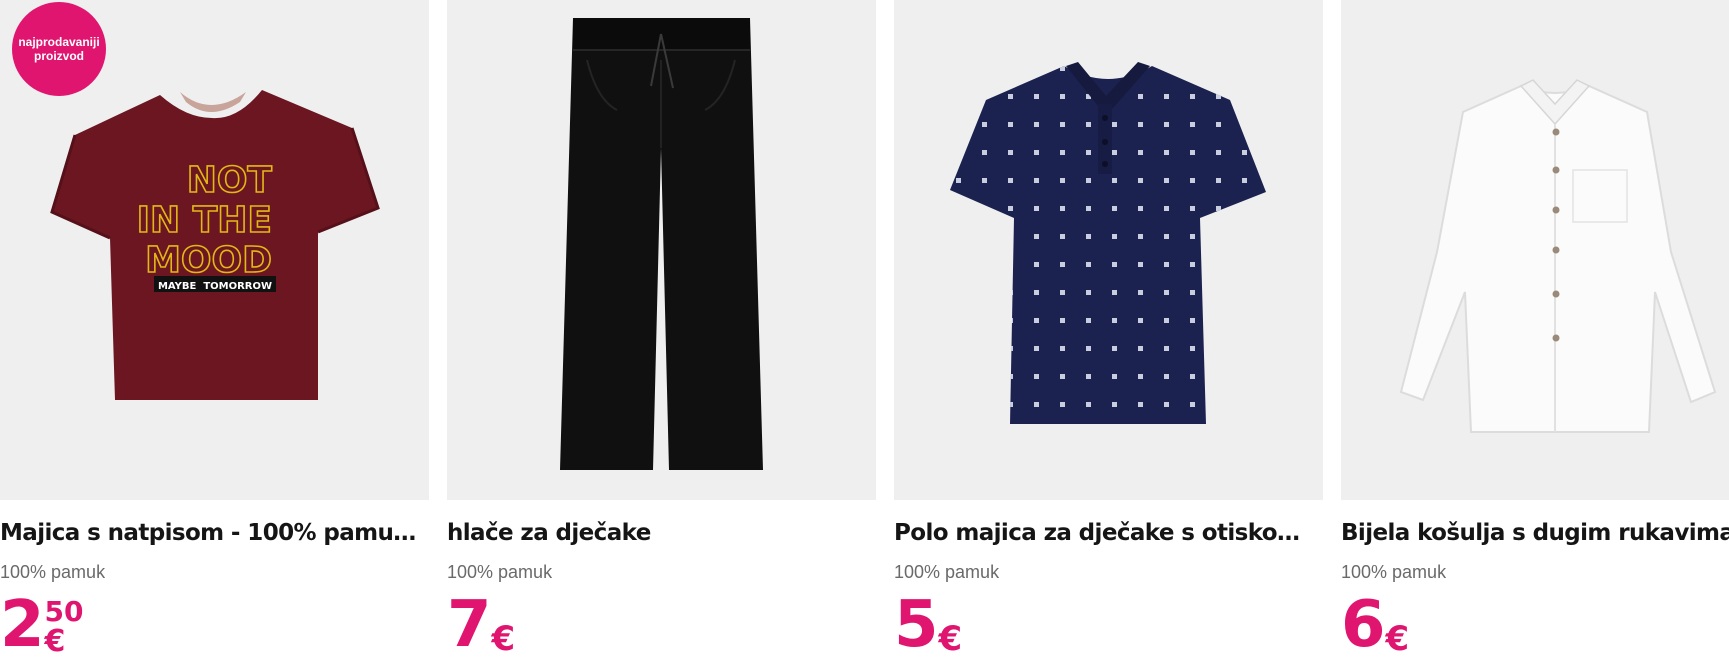 The width and height of the screenshot is (1729, 662). Describe the element at coordinates (661, 244) in the screenshot. I see `trousers-icon` at that location.